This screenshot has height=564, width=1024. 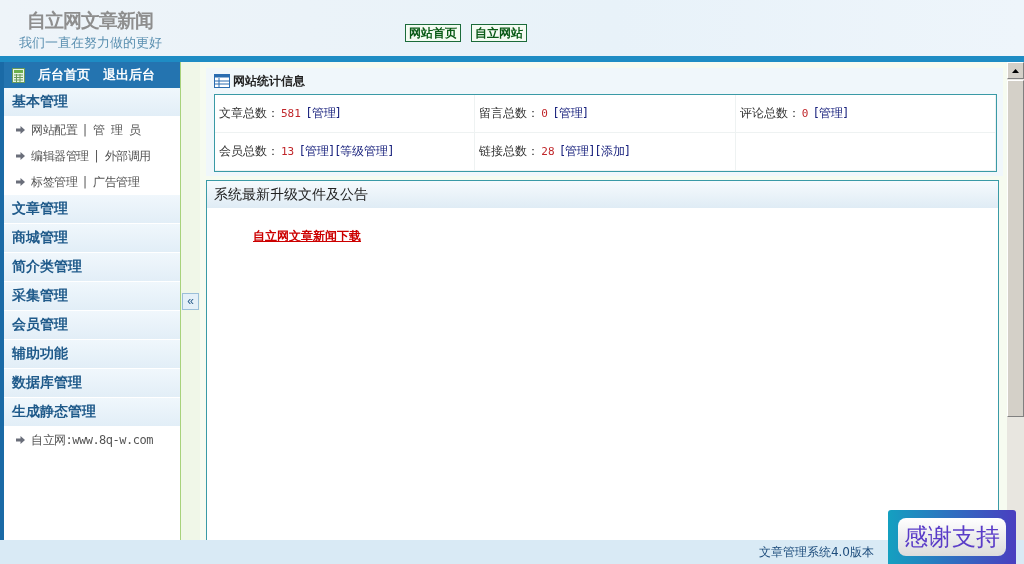 I want to click on menu-link: 标签管理, so click(x=54, y=182).